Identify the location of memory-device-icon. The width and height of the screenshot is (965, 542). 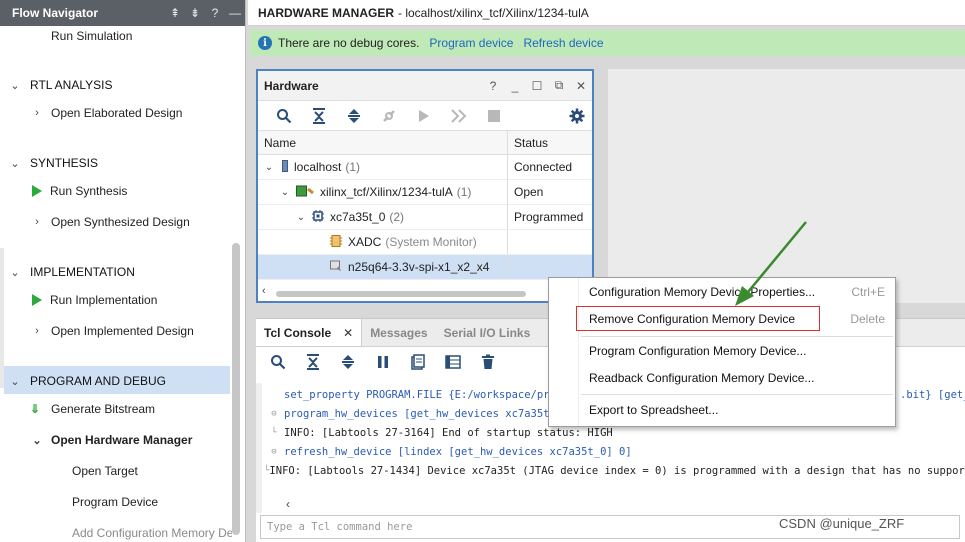
(336, 267).